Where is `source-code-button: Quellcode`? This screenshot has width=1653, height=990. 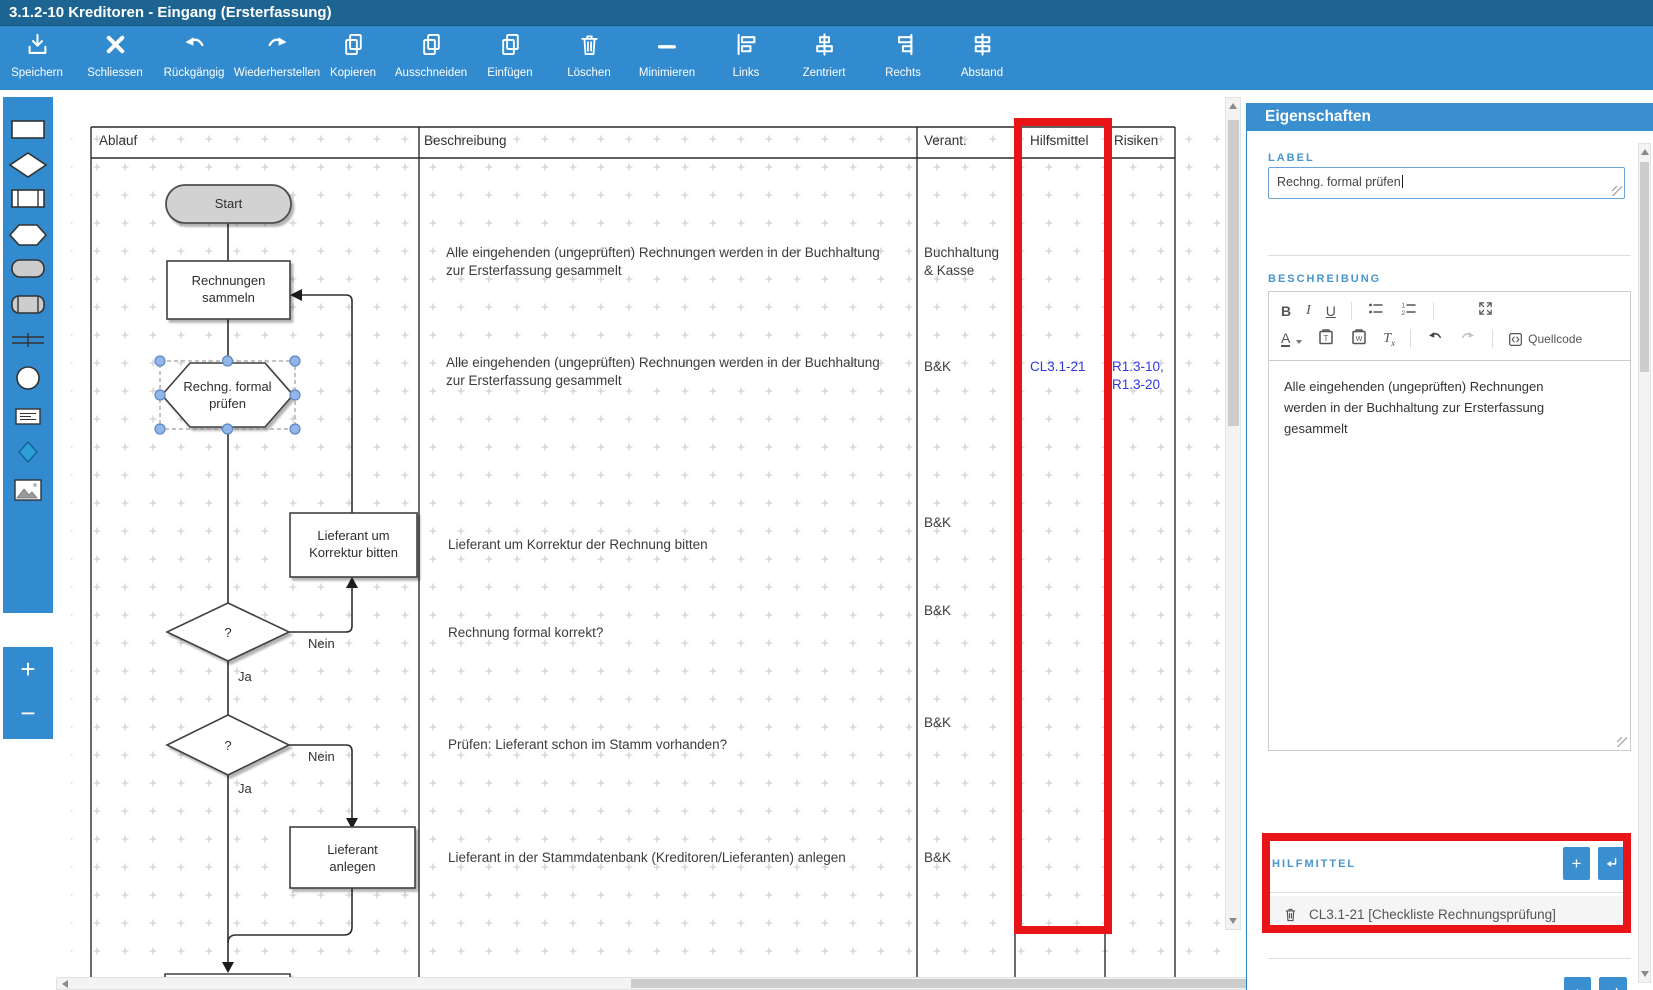
source-code-button: Quellcode is located at coordinates (1545, 339).